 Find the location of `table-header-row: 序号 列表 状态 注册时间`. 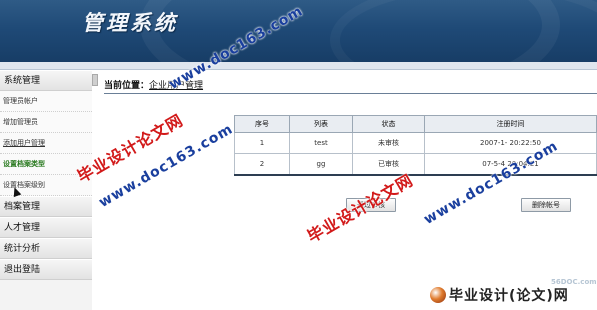

table-header-row: 序号 列表 状态 注册时间 is located at coordinates (415, 124).